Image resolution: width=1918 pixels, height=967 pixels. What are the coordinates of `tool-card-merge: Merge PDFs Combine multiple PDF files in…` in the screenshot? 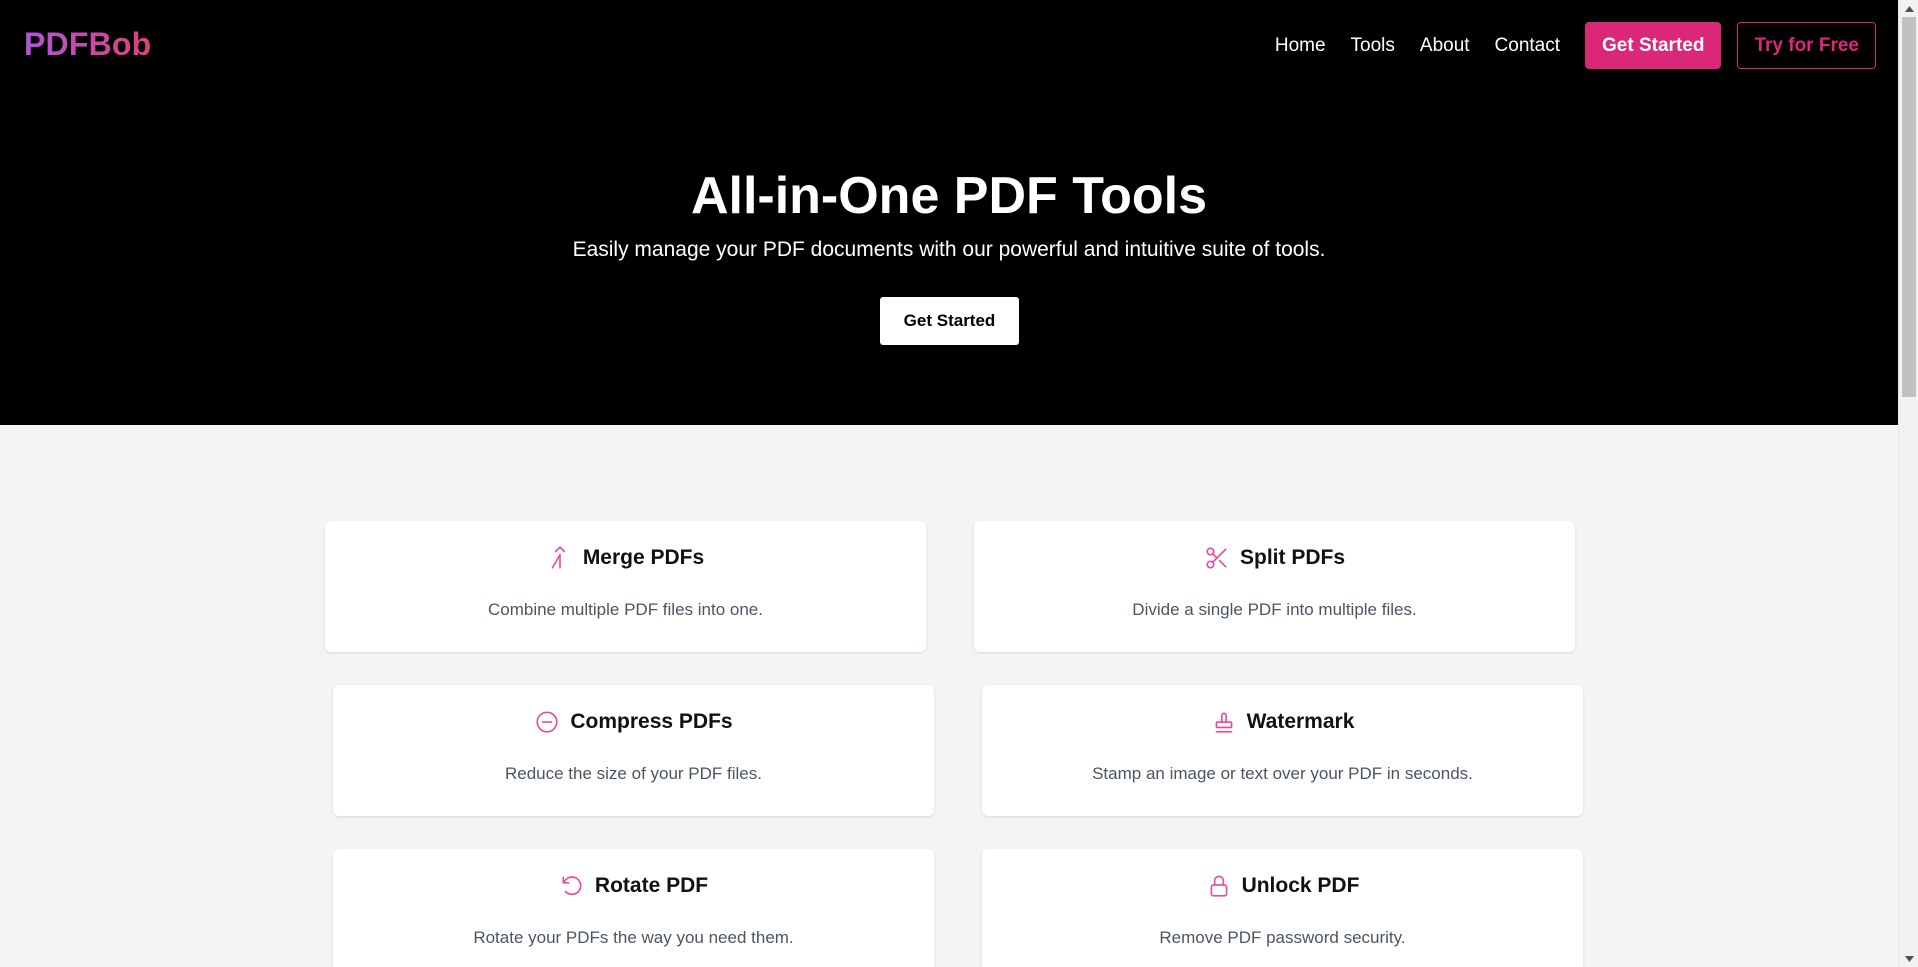 It's located at (625, 586).